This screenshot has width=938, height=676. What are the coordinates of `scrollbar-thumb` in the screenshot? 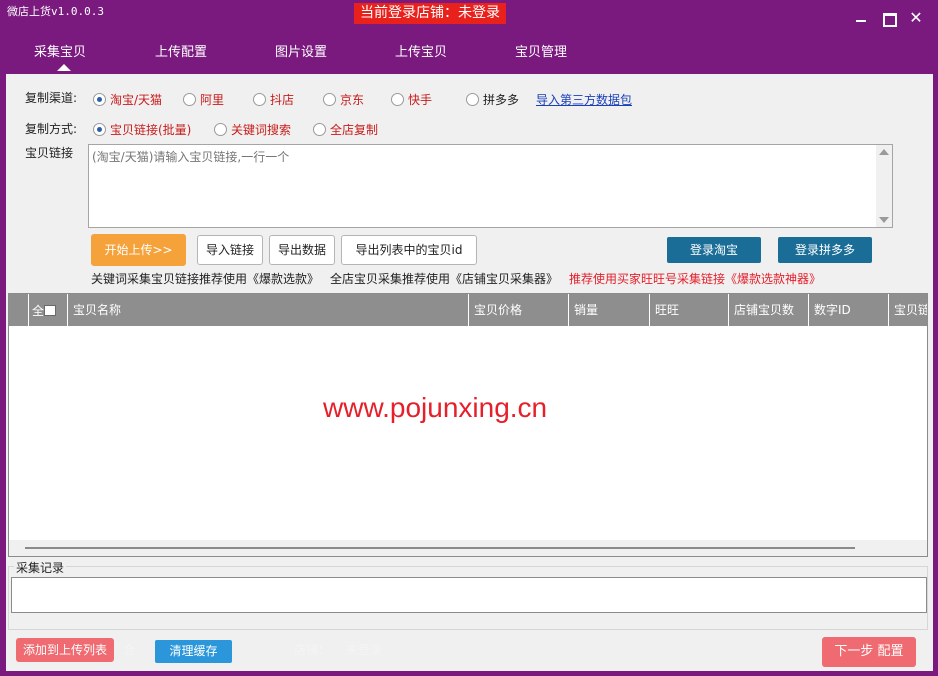 It's located at (440, 548).